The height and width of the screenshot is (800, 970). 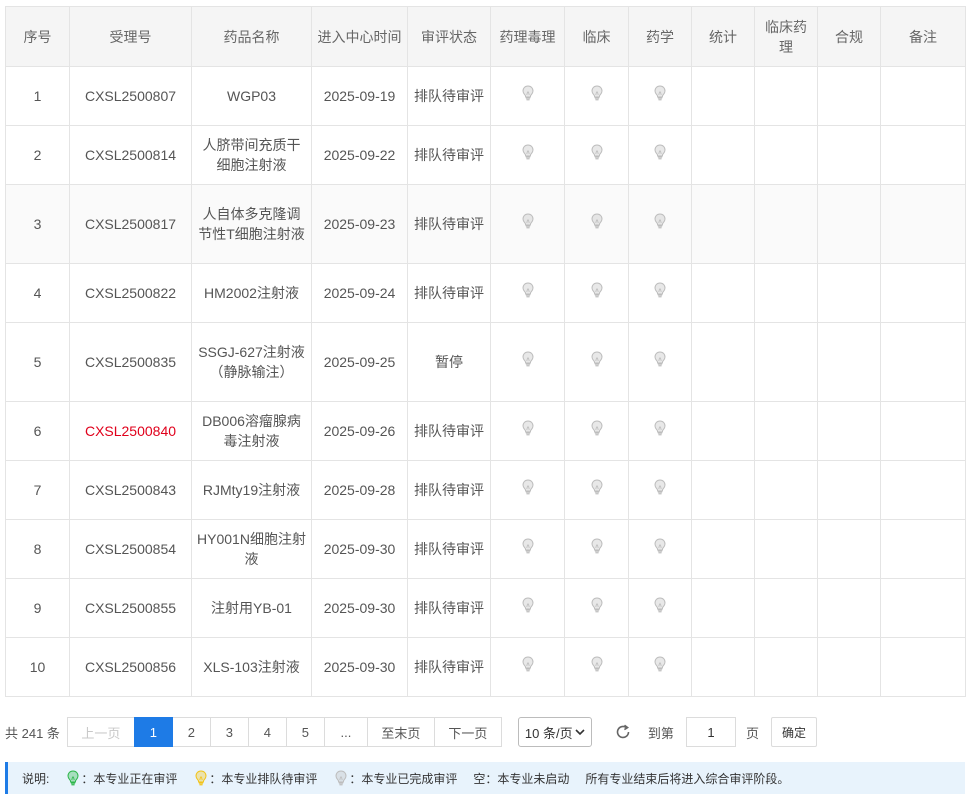 What do you see at coordinates (403, 778) in the screenshot?
I see `legend-gray-text: ：本专业已完成审评` at bounding box center [403, 778].